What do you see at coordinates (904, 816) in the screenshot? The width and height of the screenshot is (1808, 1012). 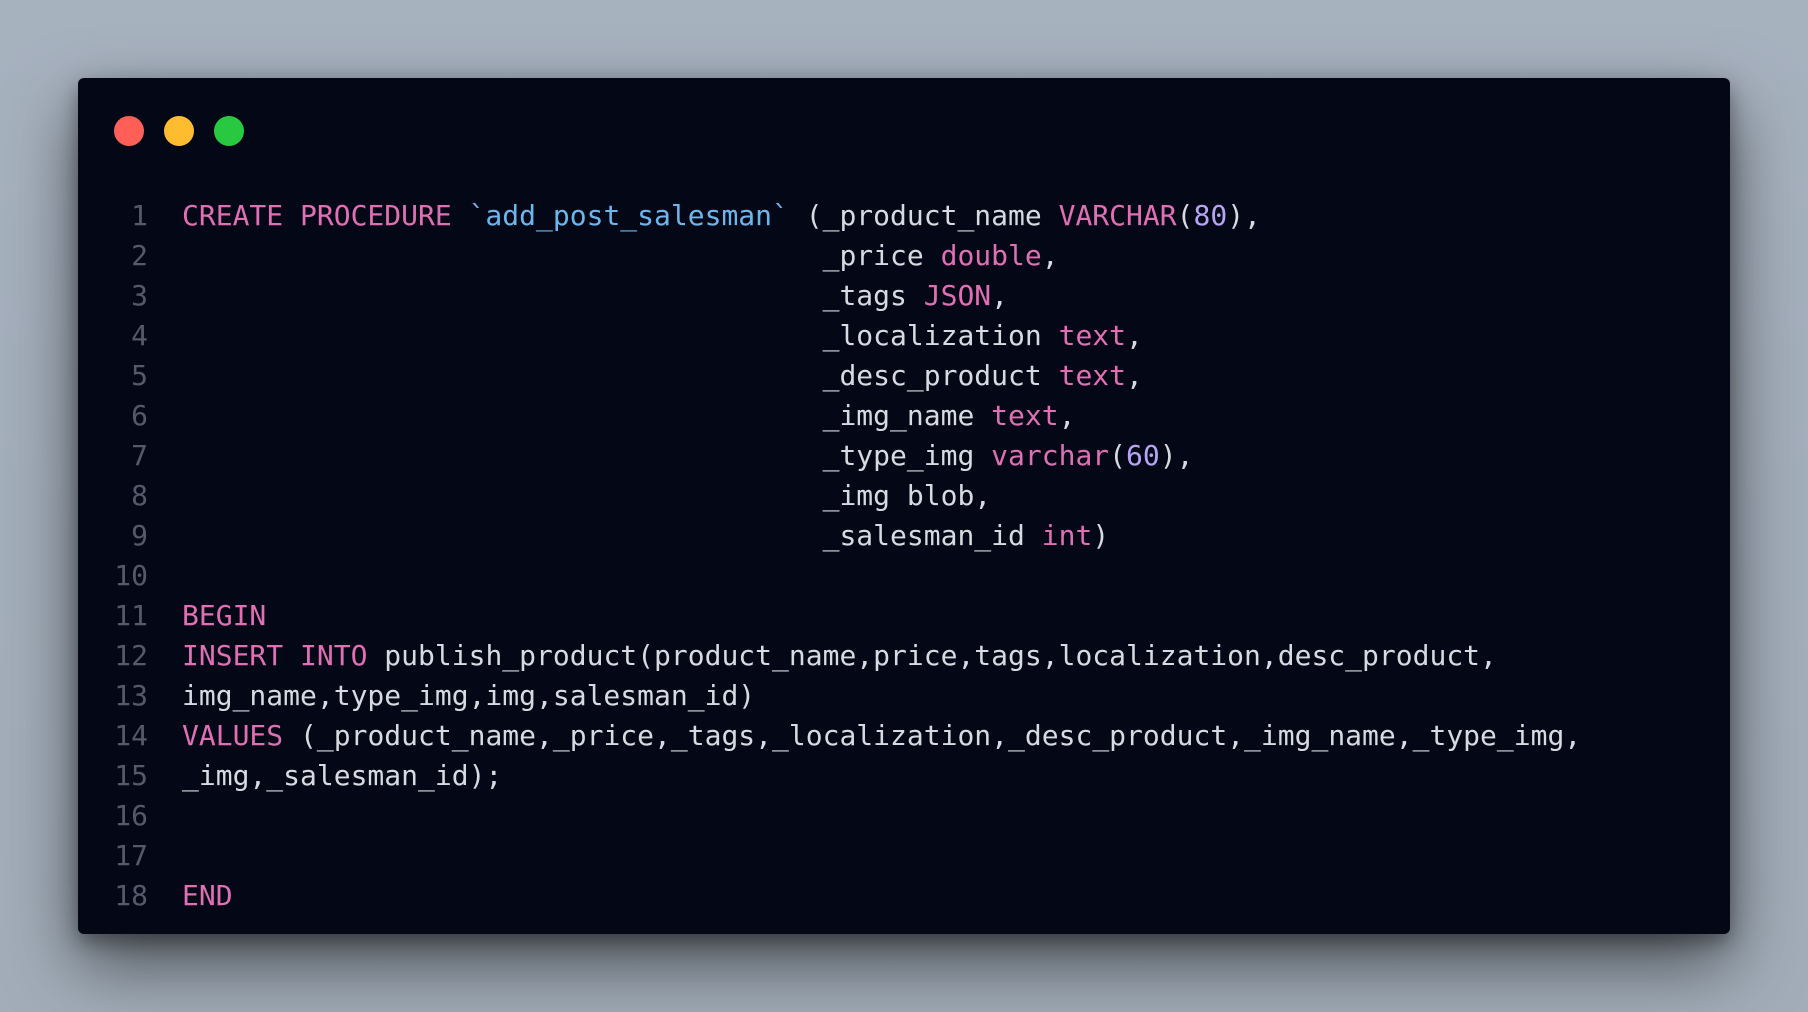 I see `code-line: 16` at bounding box center [904, 816].